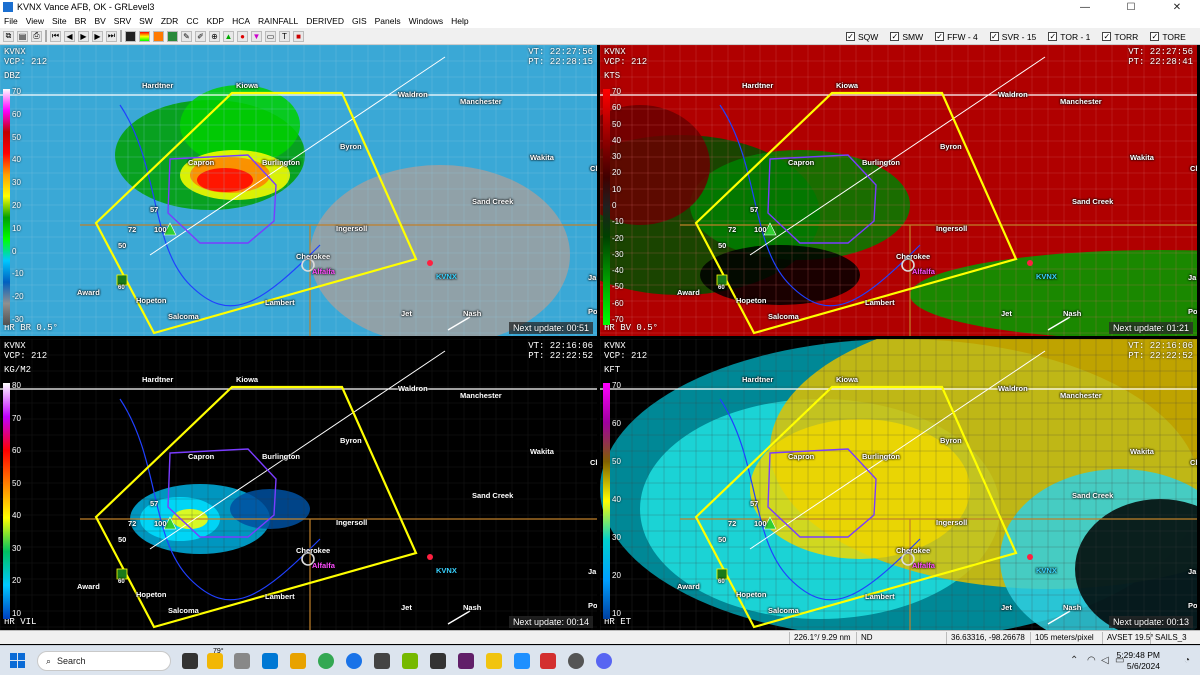 This screenshot has height=675, width=1200. I want to click on task-view-icon, so click(190, 661).